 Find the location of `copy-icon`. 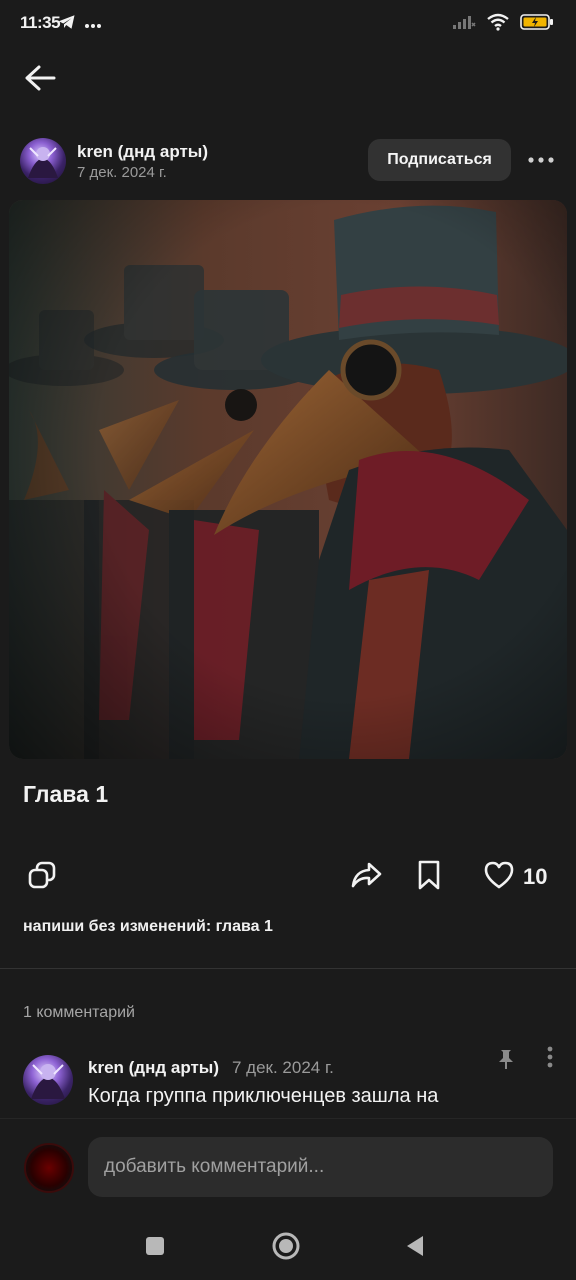

copy-icon is located at coordinates (42, 877).